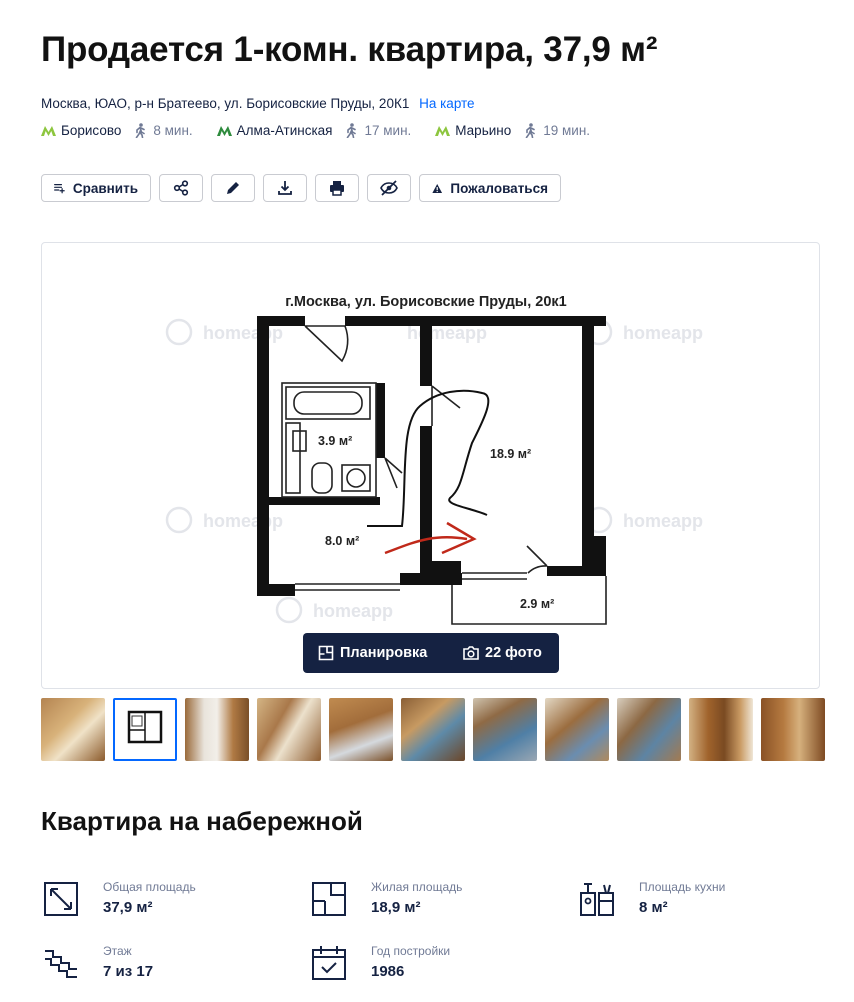  Describe the element at coordinates (513, 653) in the screenshot. I see `tab-photos-label: 22 фото` at that location.